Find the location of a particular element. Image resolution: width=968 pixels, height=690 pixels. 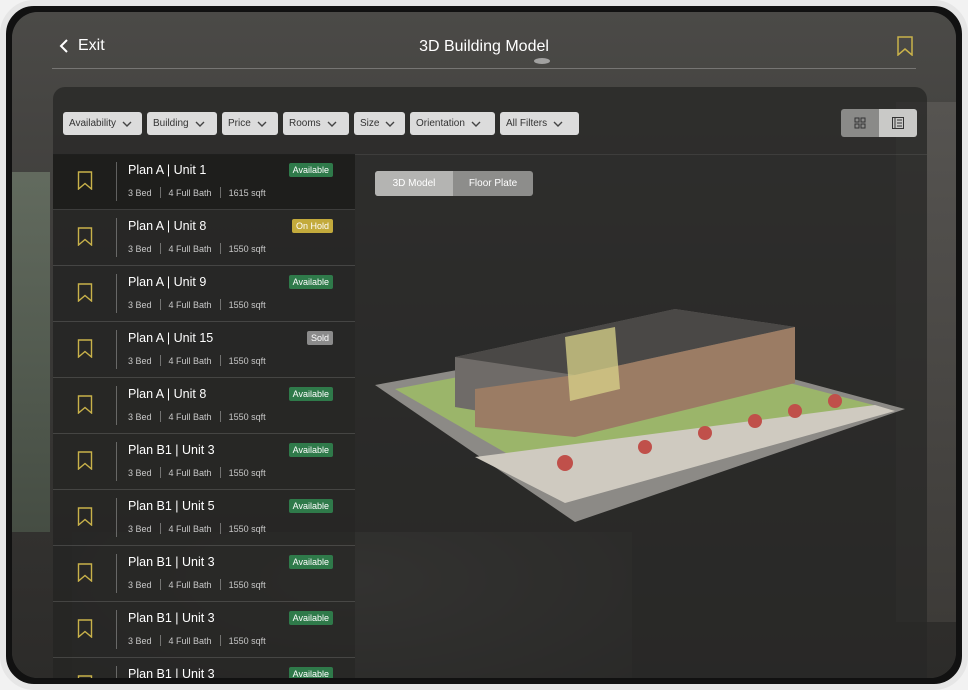

top-bar: Exit 3D Building Model is located at coordinates (484, 47).